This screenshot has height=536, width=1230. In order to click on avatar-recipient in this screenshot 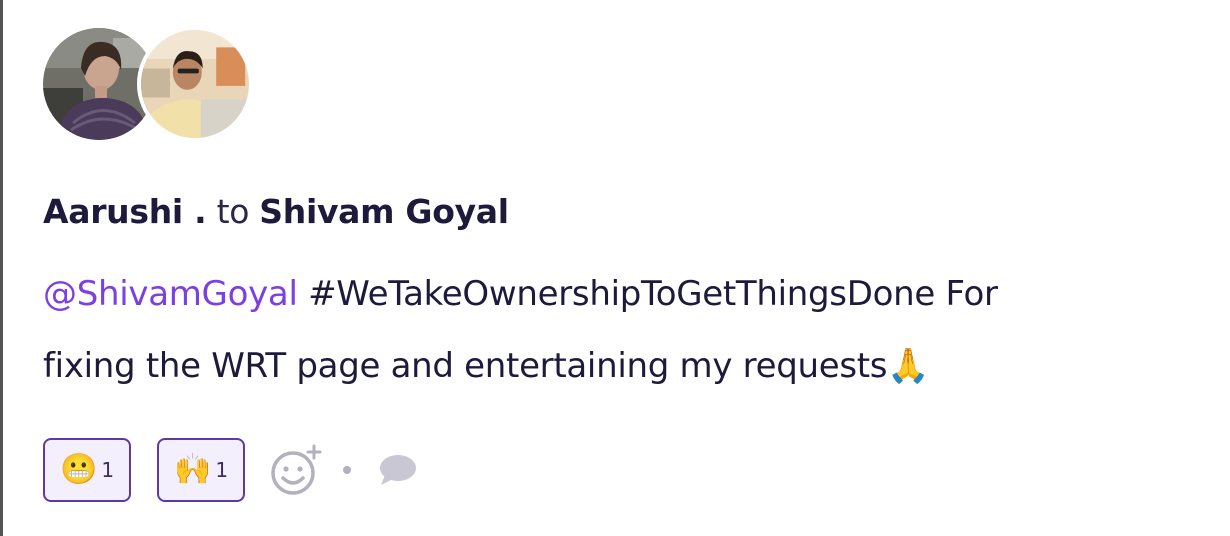, I will do `click(195, 84)`.